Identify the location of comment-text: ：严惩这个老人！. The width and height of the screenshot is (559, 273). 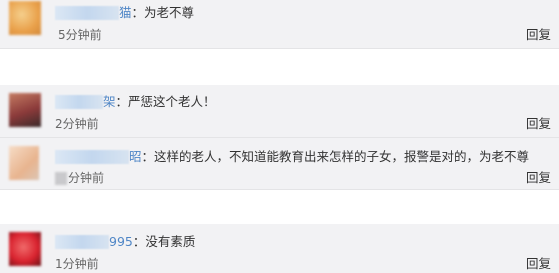
(165, 101).